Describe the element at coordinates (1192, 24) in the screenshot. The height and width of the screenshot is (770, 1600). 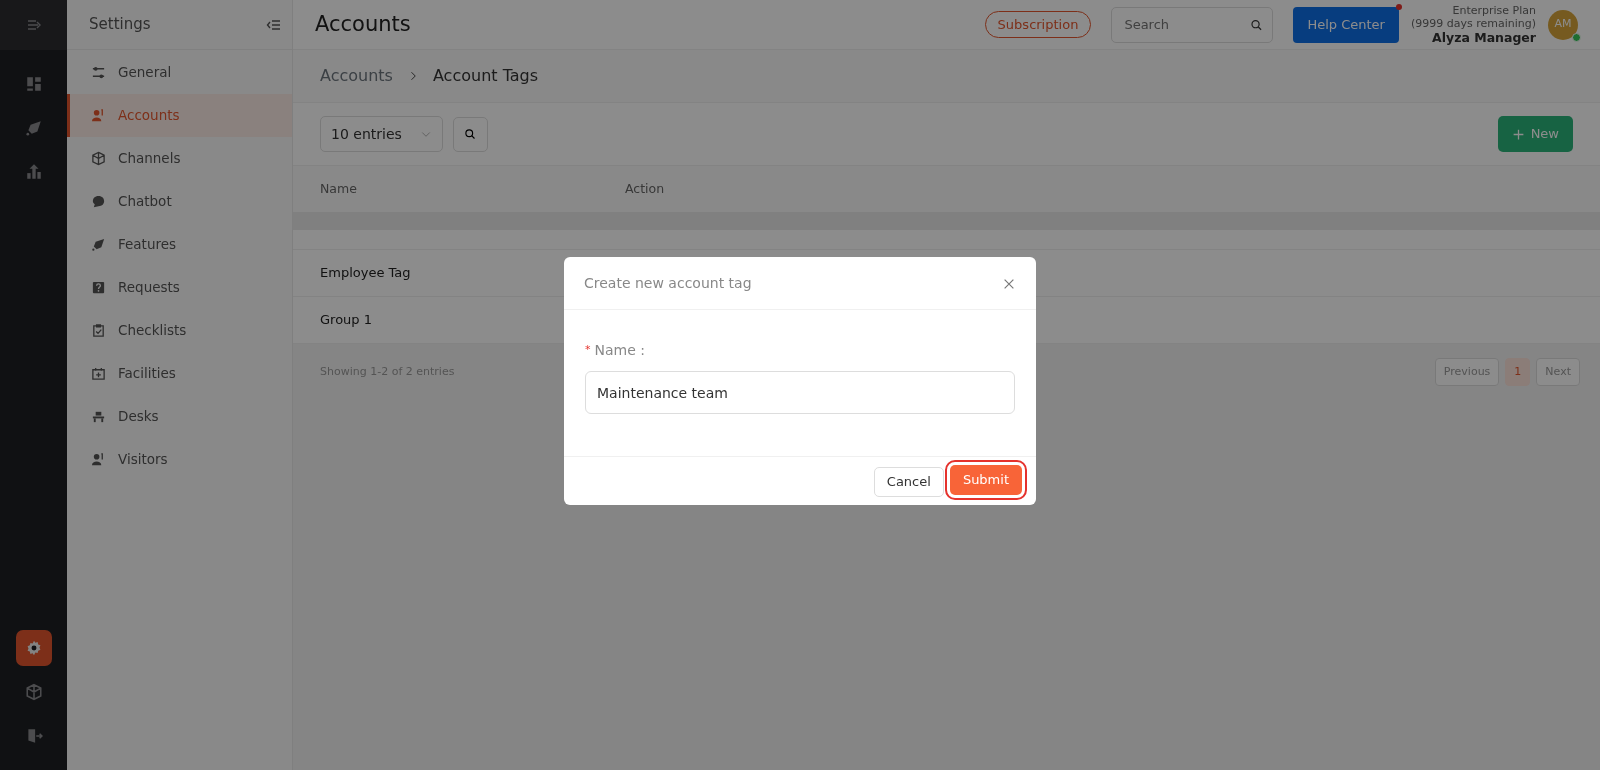
I see `search-field: Search` at that location.